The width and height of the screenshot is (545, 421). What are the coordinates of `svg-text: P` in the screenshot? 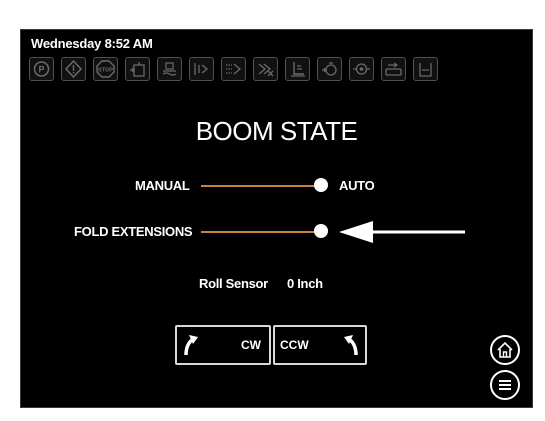 It's located at (41, 70).